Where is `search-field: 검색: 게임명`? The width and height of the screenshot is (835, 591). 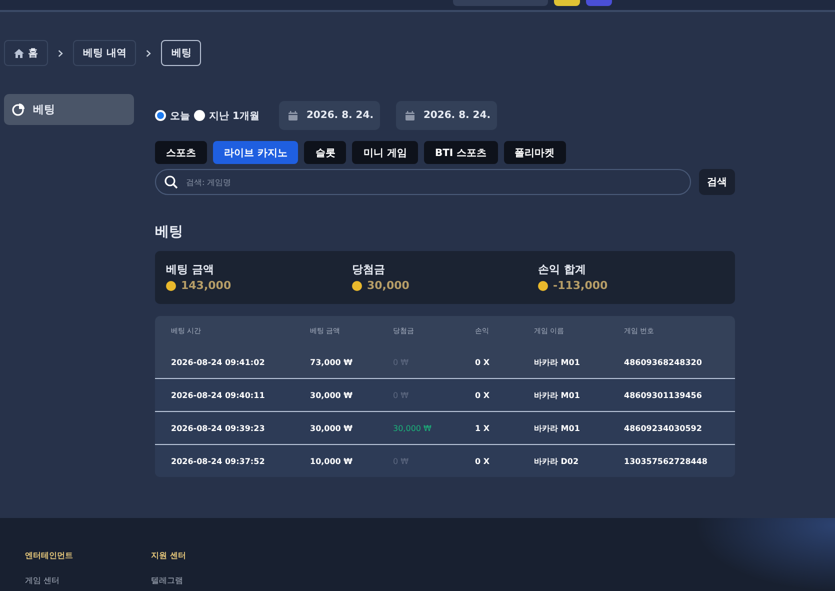
search-field: 검색: 게임명 is located at coordinates (423, 182).